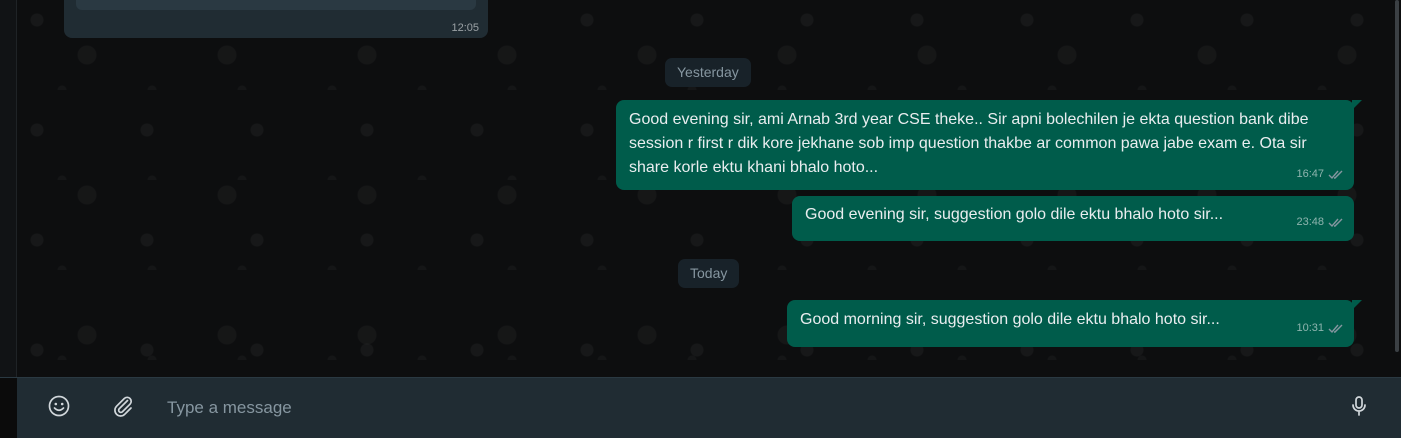 Image resolution: width=1401 pixels, height=438 pixels. What do you see at coordinates (8, 189) in the screenshot?
I see `sidebar-edge` at bounding box center [8, 189].